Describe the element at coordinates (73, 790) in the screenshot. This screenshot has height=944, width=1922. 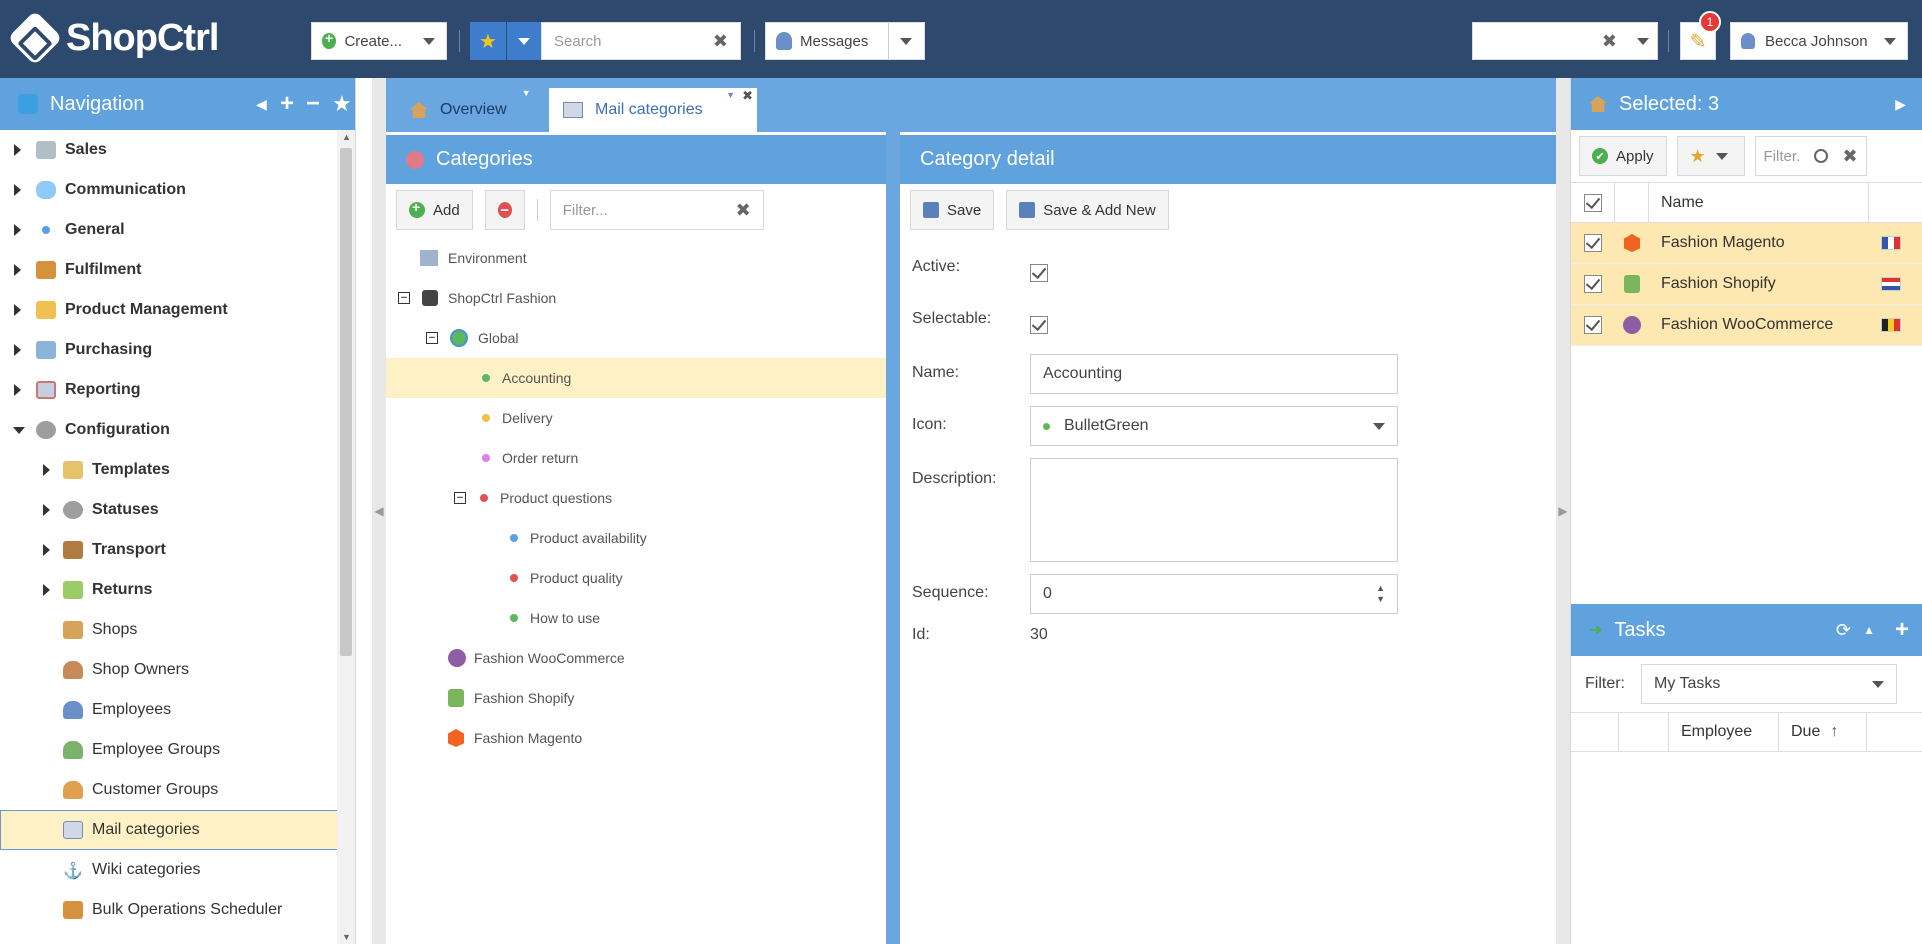
I see `group-icon` at that location.